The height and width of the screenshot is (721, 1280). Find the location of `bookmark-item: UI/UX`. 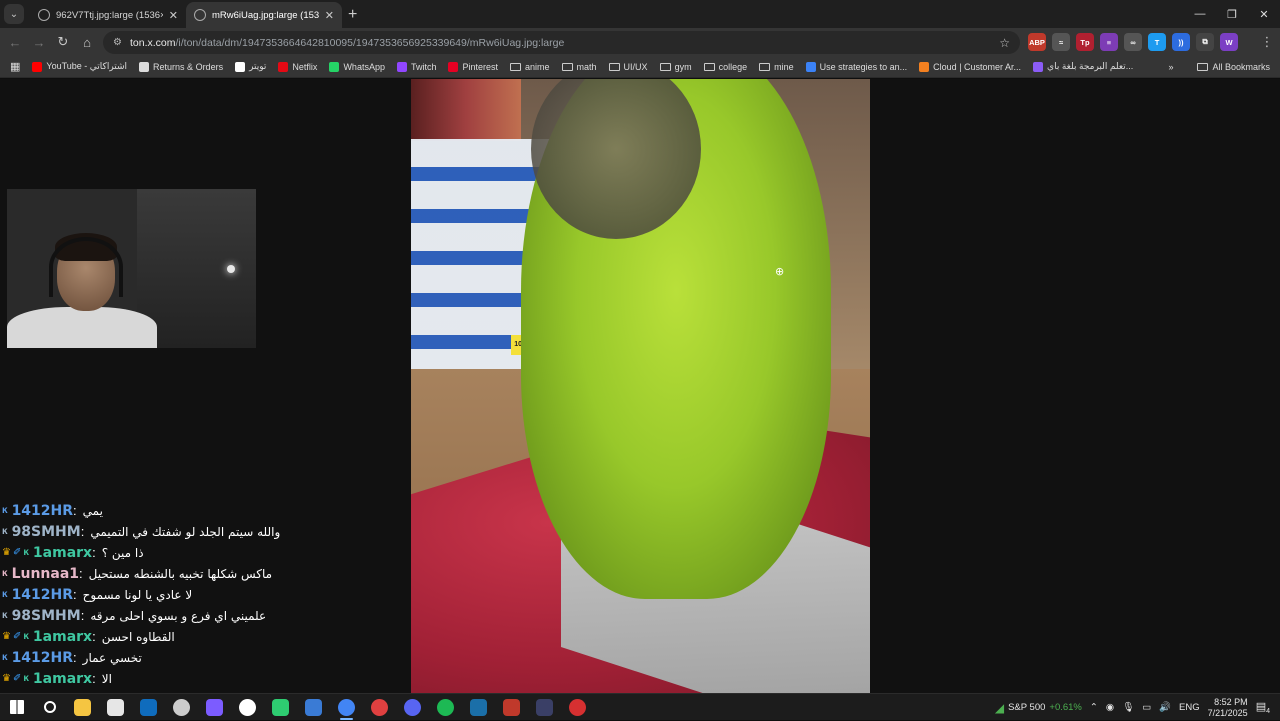

bookmark-item: UI/UX is located at coordinates (628, 67).